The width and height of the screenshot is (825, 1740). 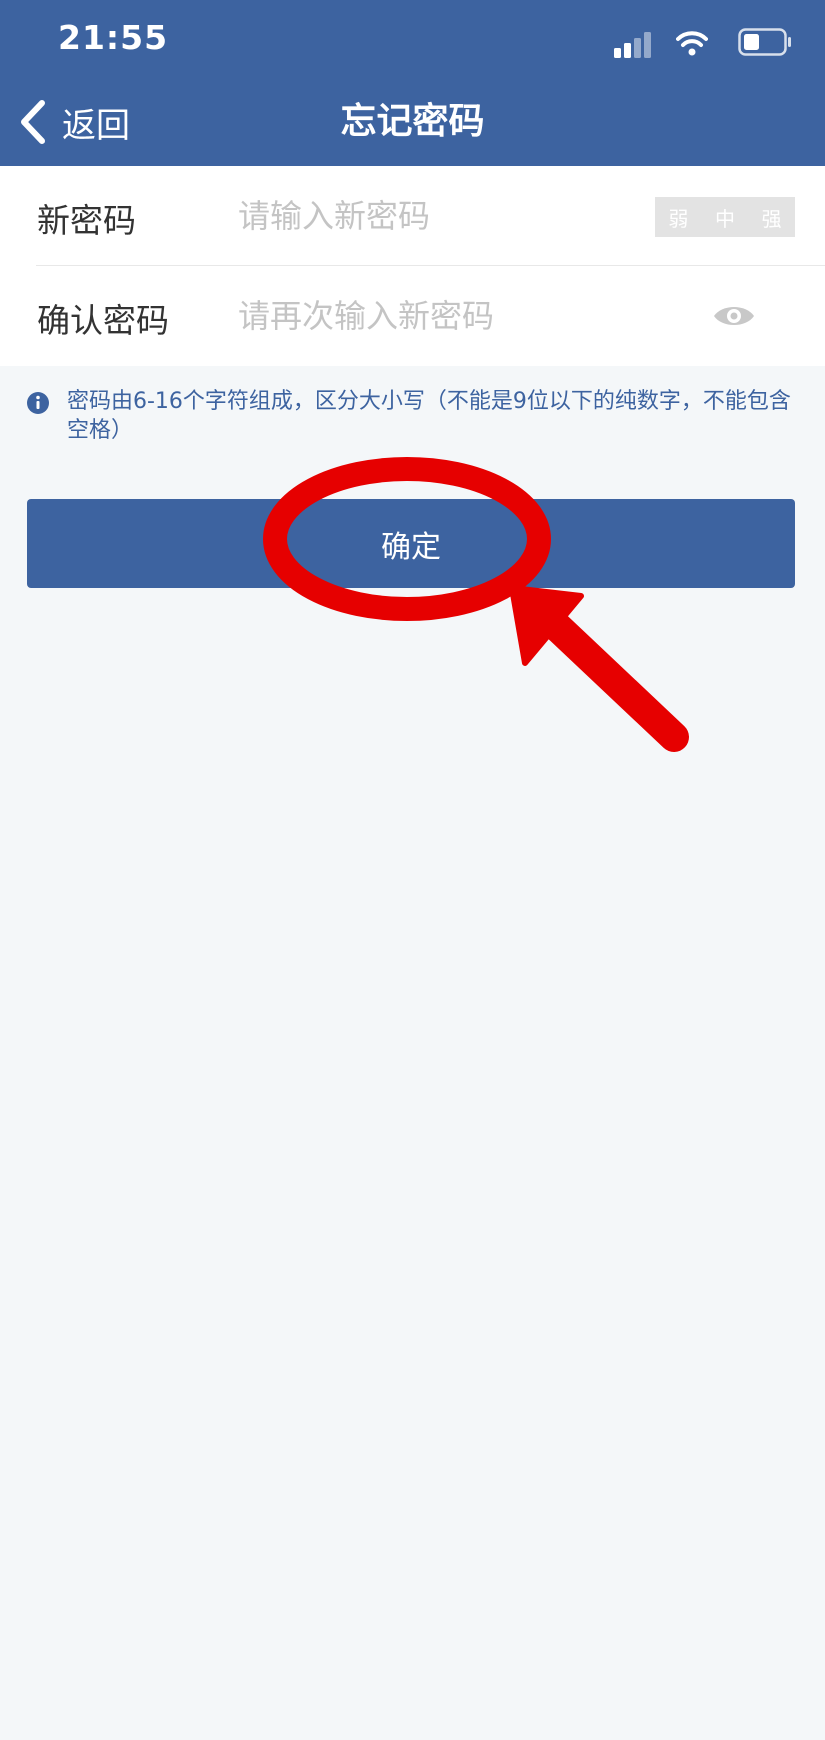 I want to click on strength-medium: 中, so click(x=724, y=218).